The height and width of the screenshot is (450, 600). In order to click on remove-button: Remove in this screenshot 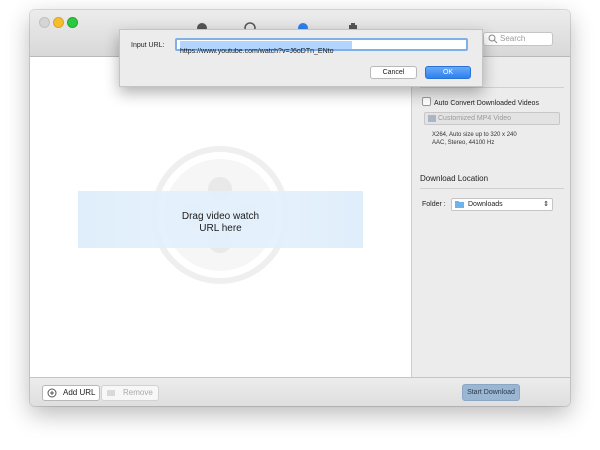, I will do `click(130, 393)`.